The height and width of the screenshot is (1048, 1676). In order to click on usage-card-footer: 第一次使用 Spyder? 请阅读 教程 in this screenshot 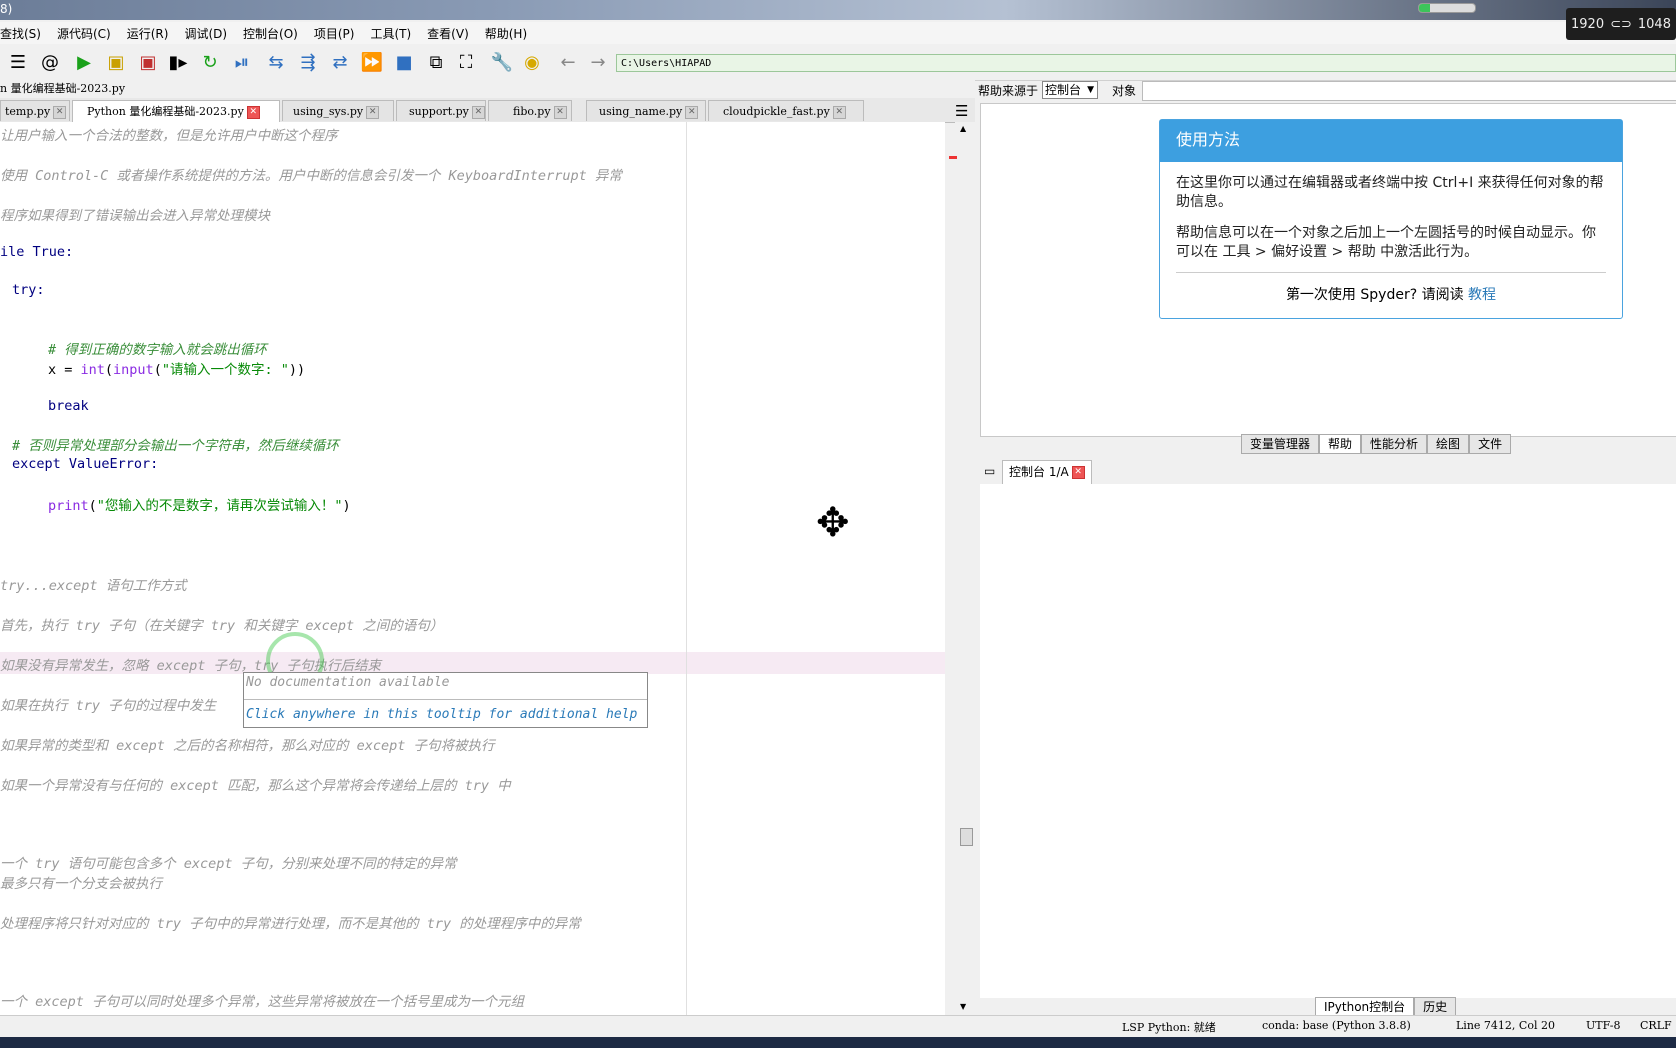, I will do `click(1391, 295)`.